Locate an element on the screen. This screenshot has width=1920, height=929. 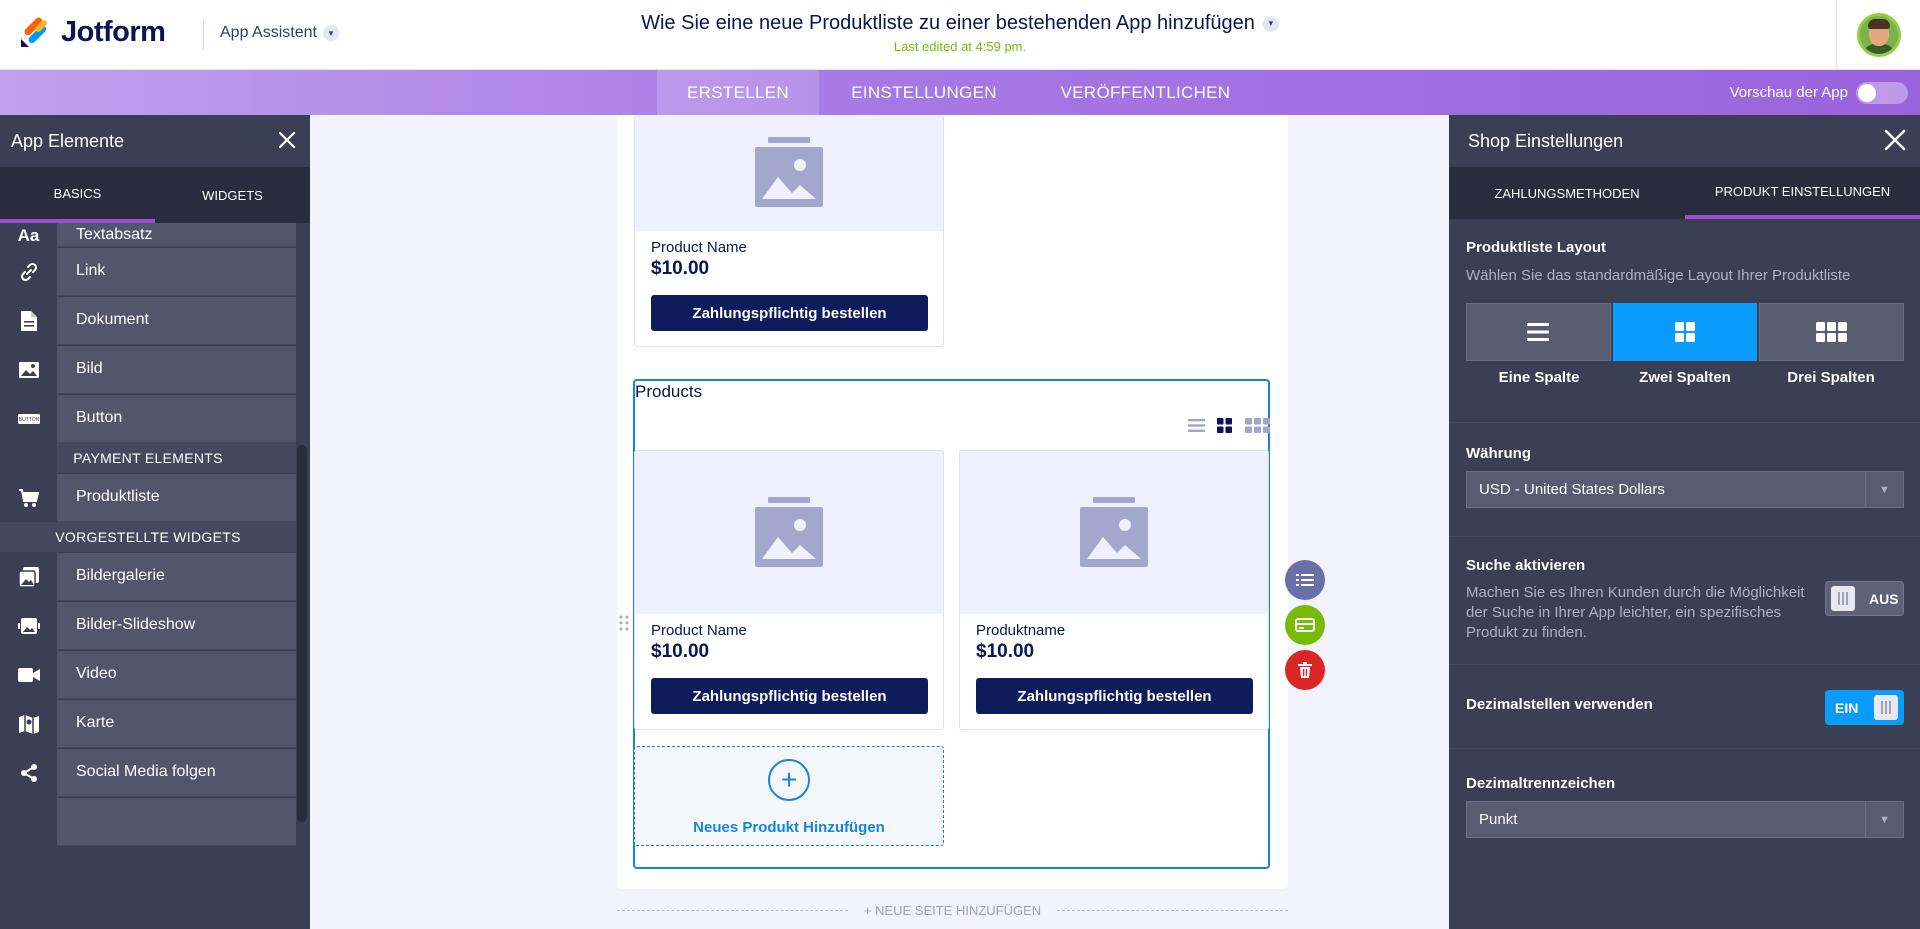
tab-produkt-einstellungen: PRODUKT EINSTELLUNGEN is located at coordinates (1802, 193).